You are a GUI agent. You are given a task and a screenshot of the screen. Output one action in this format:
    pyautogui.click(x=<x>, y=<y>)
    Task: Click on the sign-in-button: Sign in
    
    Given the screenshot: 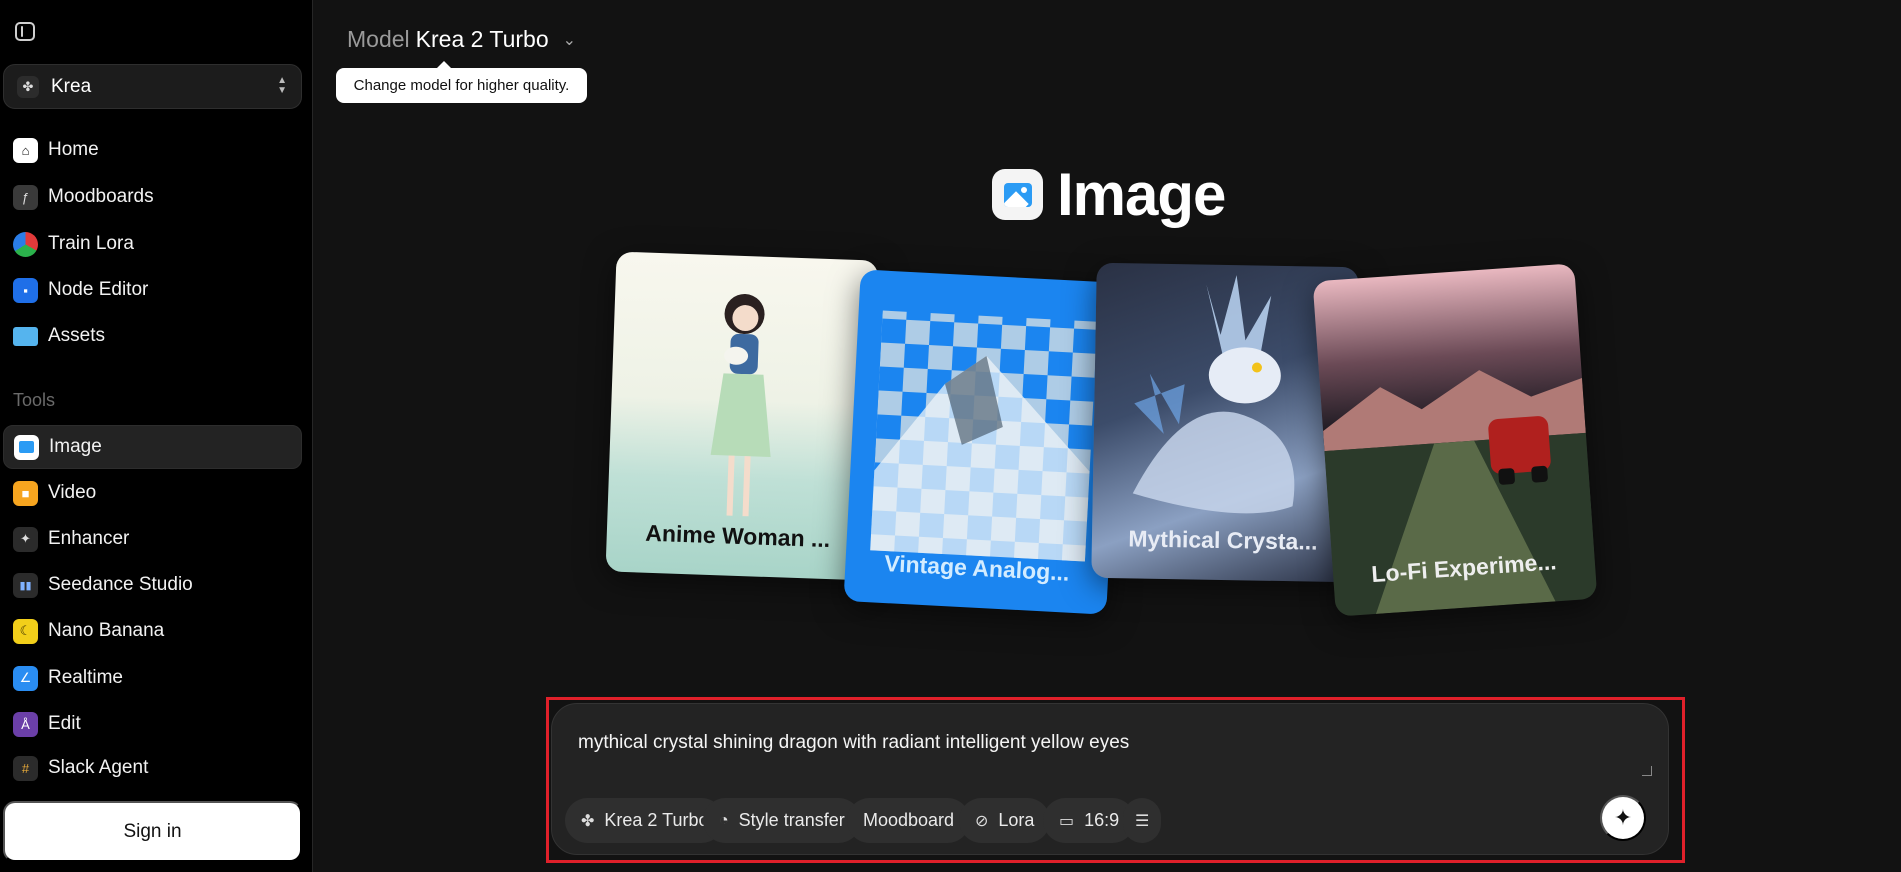 What is the action you would take?
    pyautogui.click(x=152, y=831)
    